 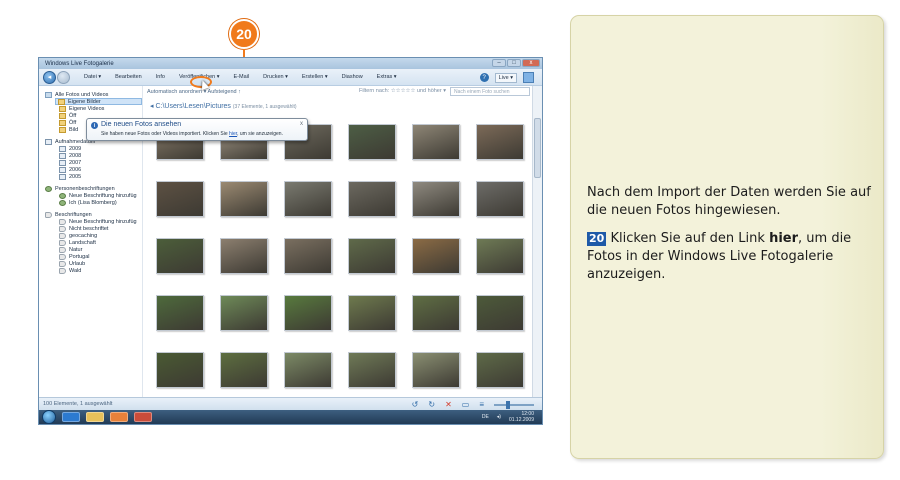 What do you see at coordinates (100, 148) in the screenshot?
I see `sidebar-year-2009: 2009` at bounding box center [100, 148].